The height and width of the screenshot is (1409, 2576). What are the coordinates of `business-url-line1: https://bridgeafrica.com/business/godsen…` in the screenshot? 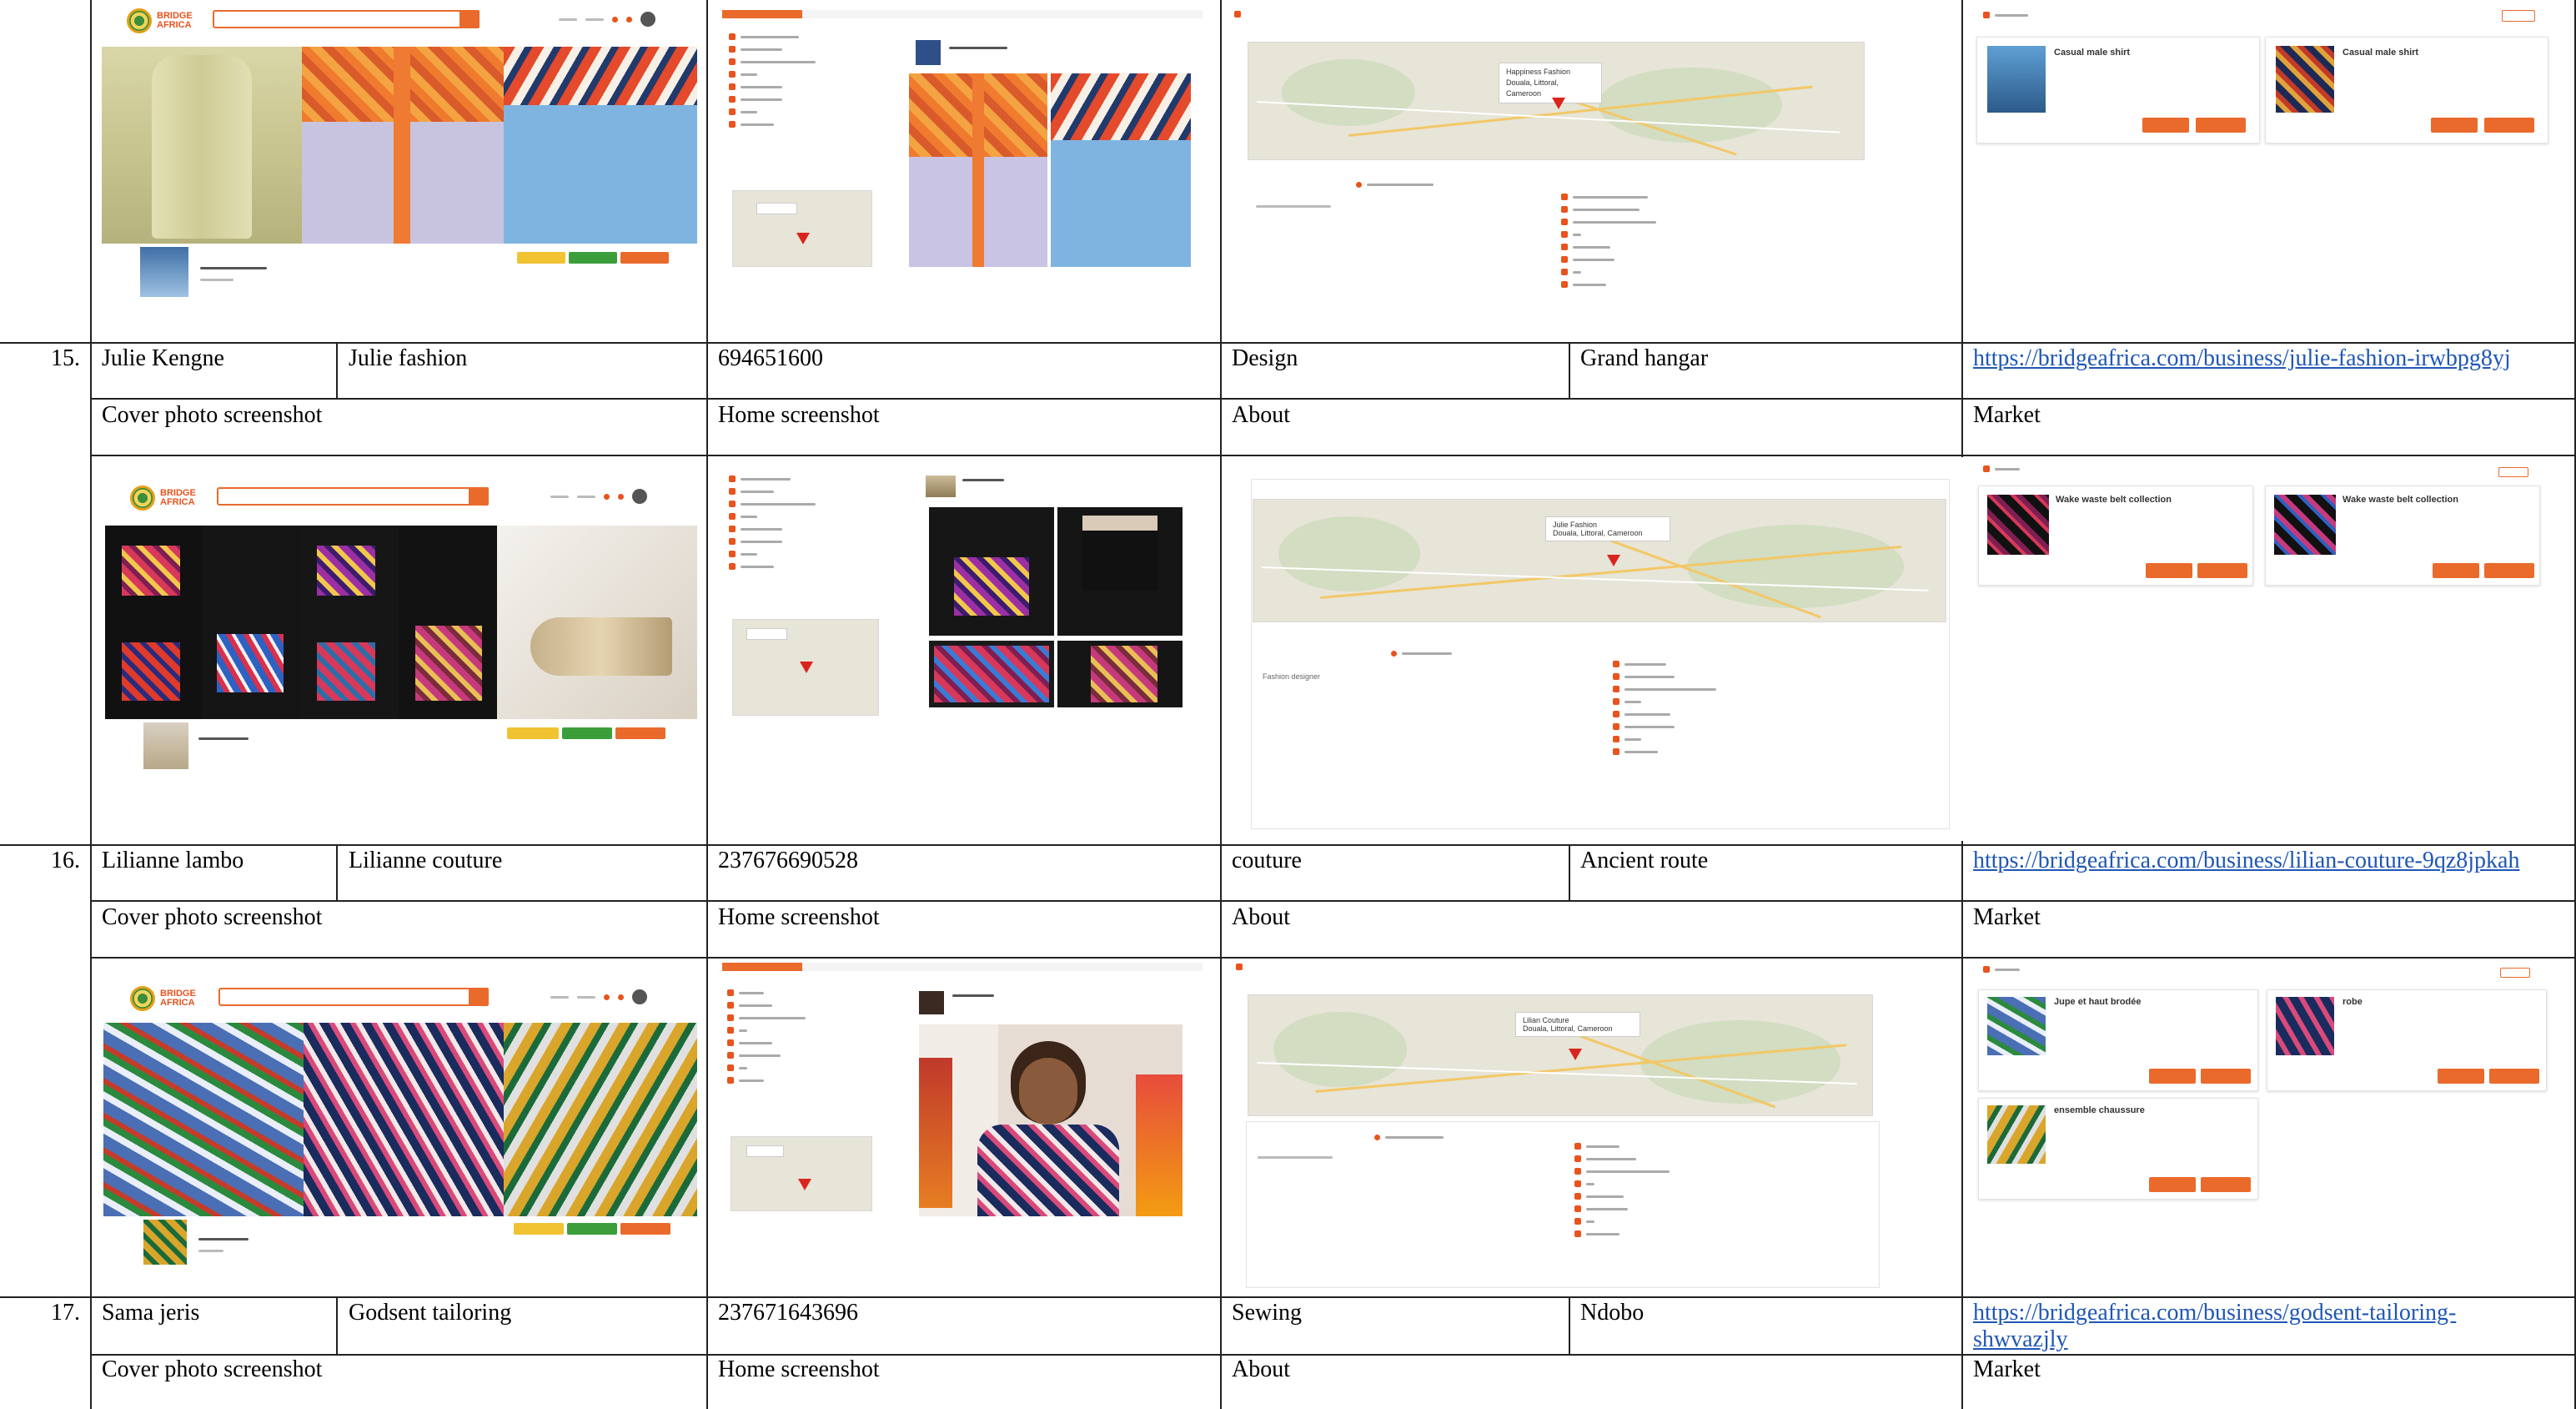 It's located at (2214, 1313).